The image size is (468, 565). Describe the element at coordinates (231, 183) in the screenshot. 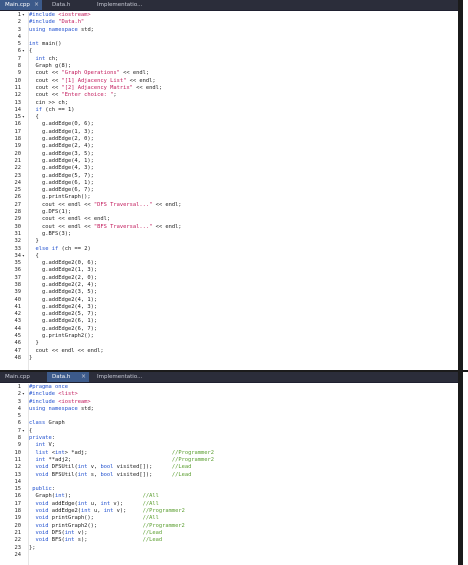

I see `code-line: 24 g.addEdge(6, 1);` at that location.